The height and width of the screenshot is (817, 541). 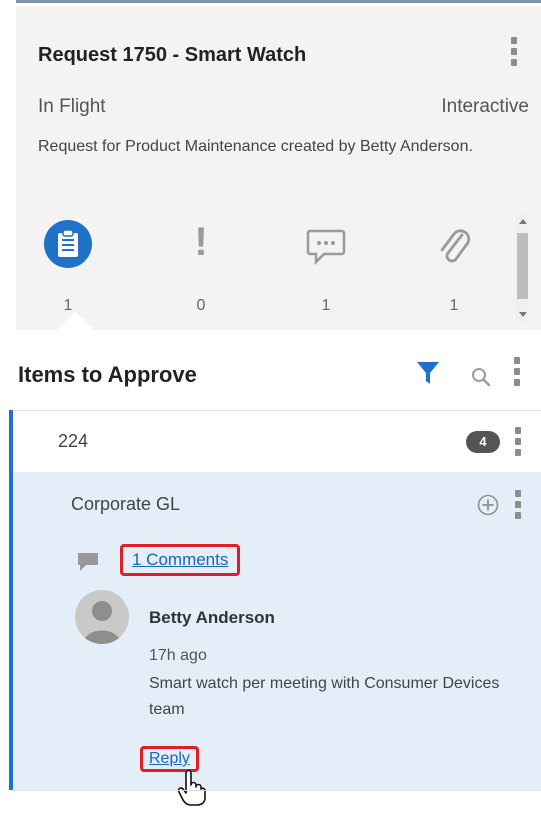 What do you see at coordinates (518, 504) in the screenshot?
I see `item-more-icon` at bounding box center [518, 504].